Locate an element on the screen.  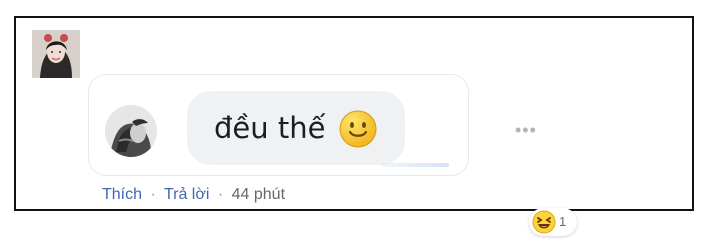
more-options-icon: ••• is located at coordinates (526, 130).